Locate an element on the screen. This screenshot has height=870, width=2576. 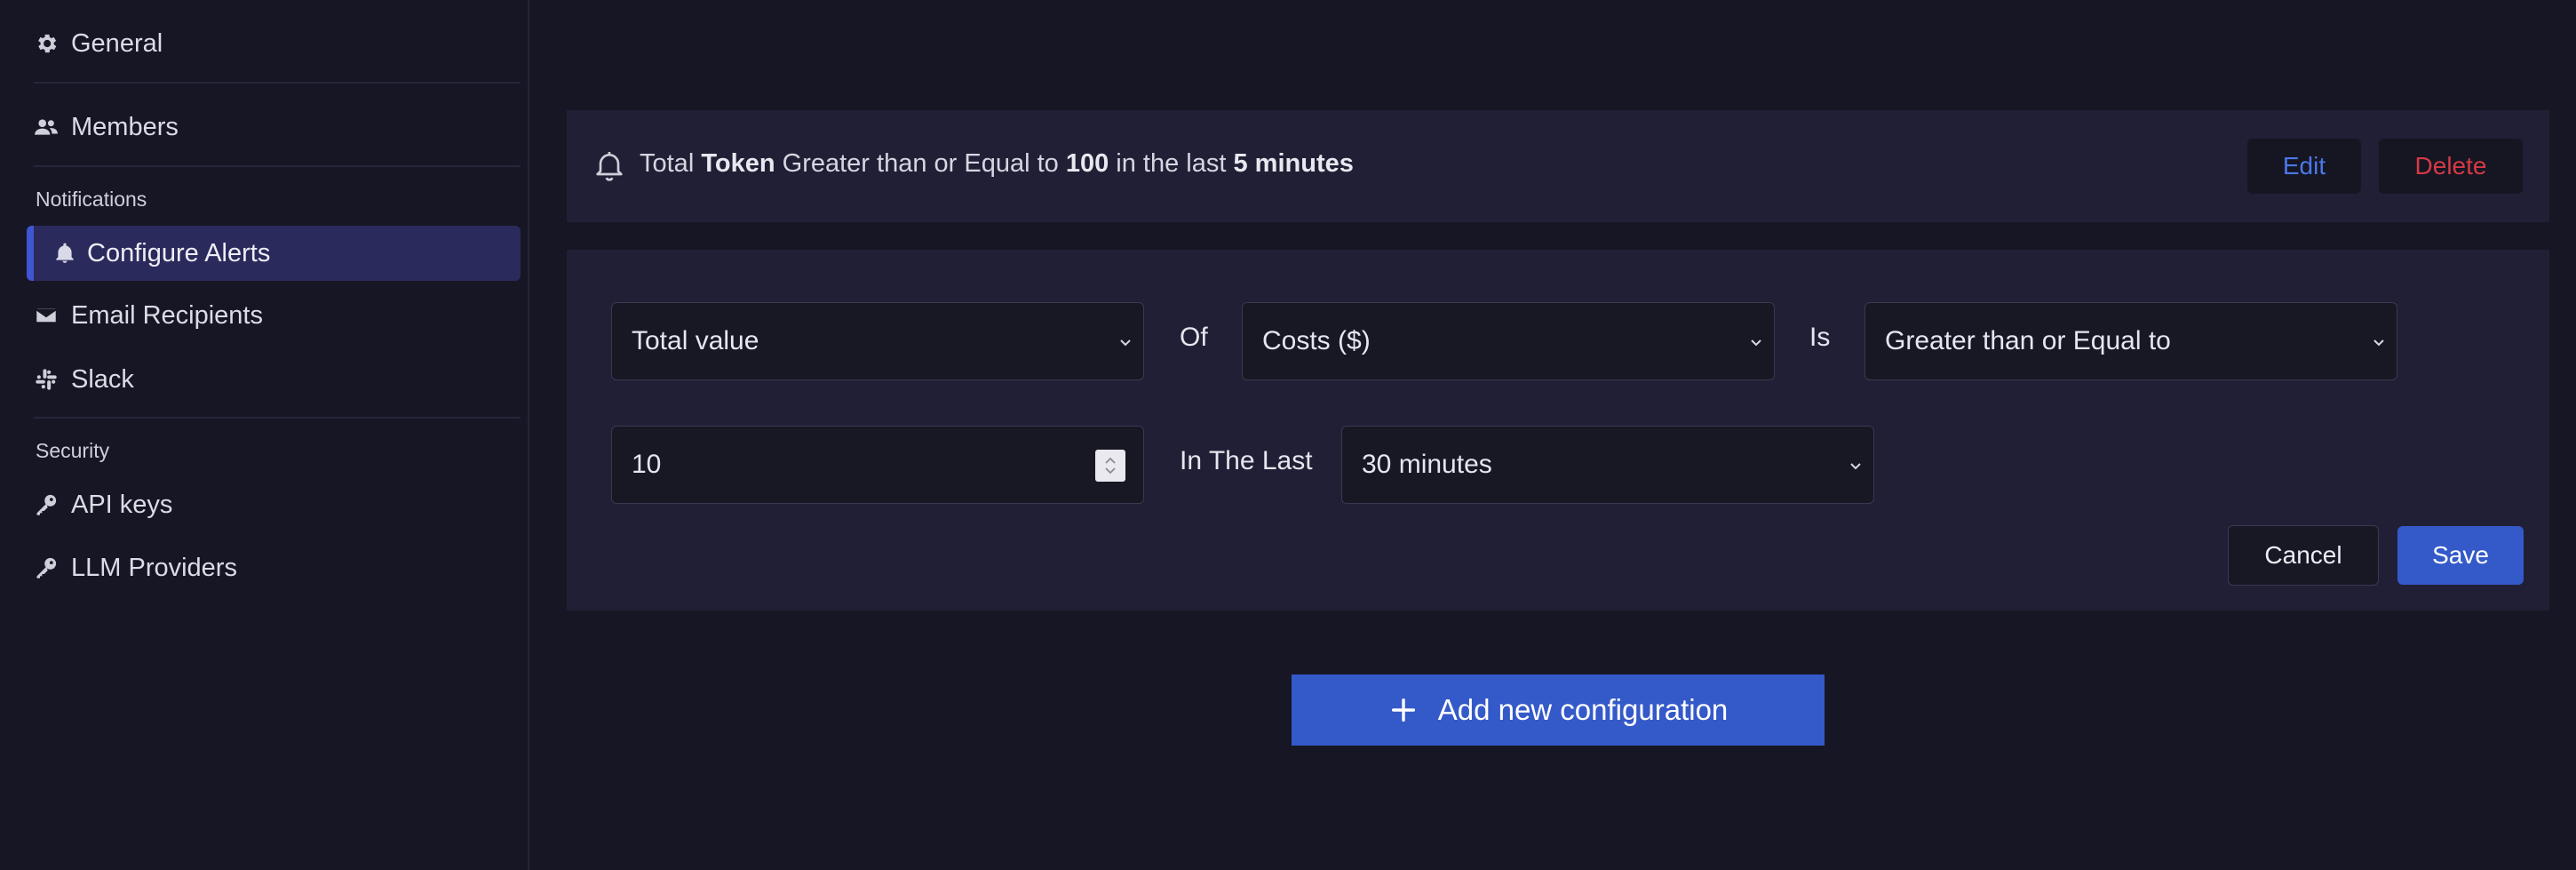
sidebar-item-api-keys: API keys is located at coordinates (103, 504).